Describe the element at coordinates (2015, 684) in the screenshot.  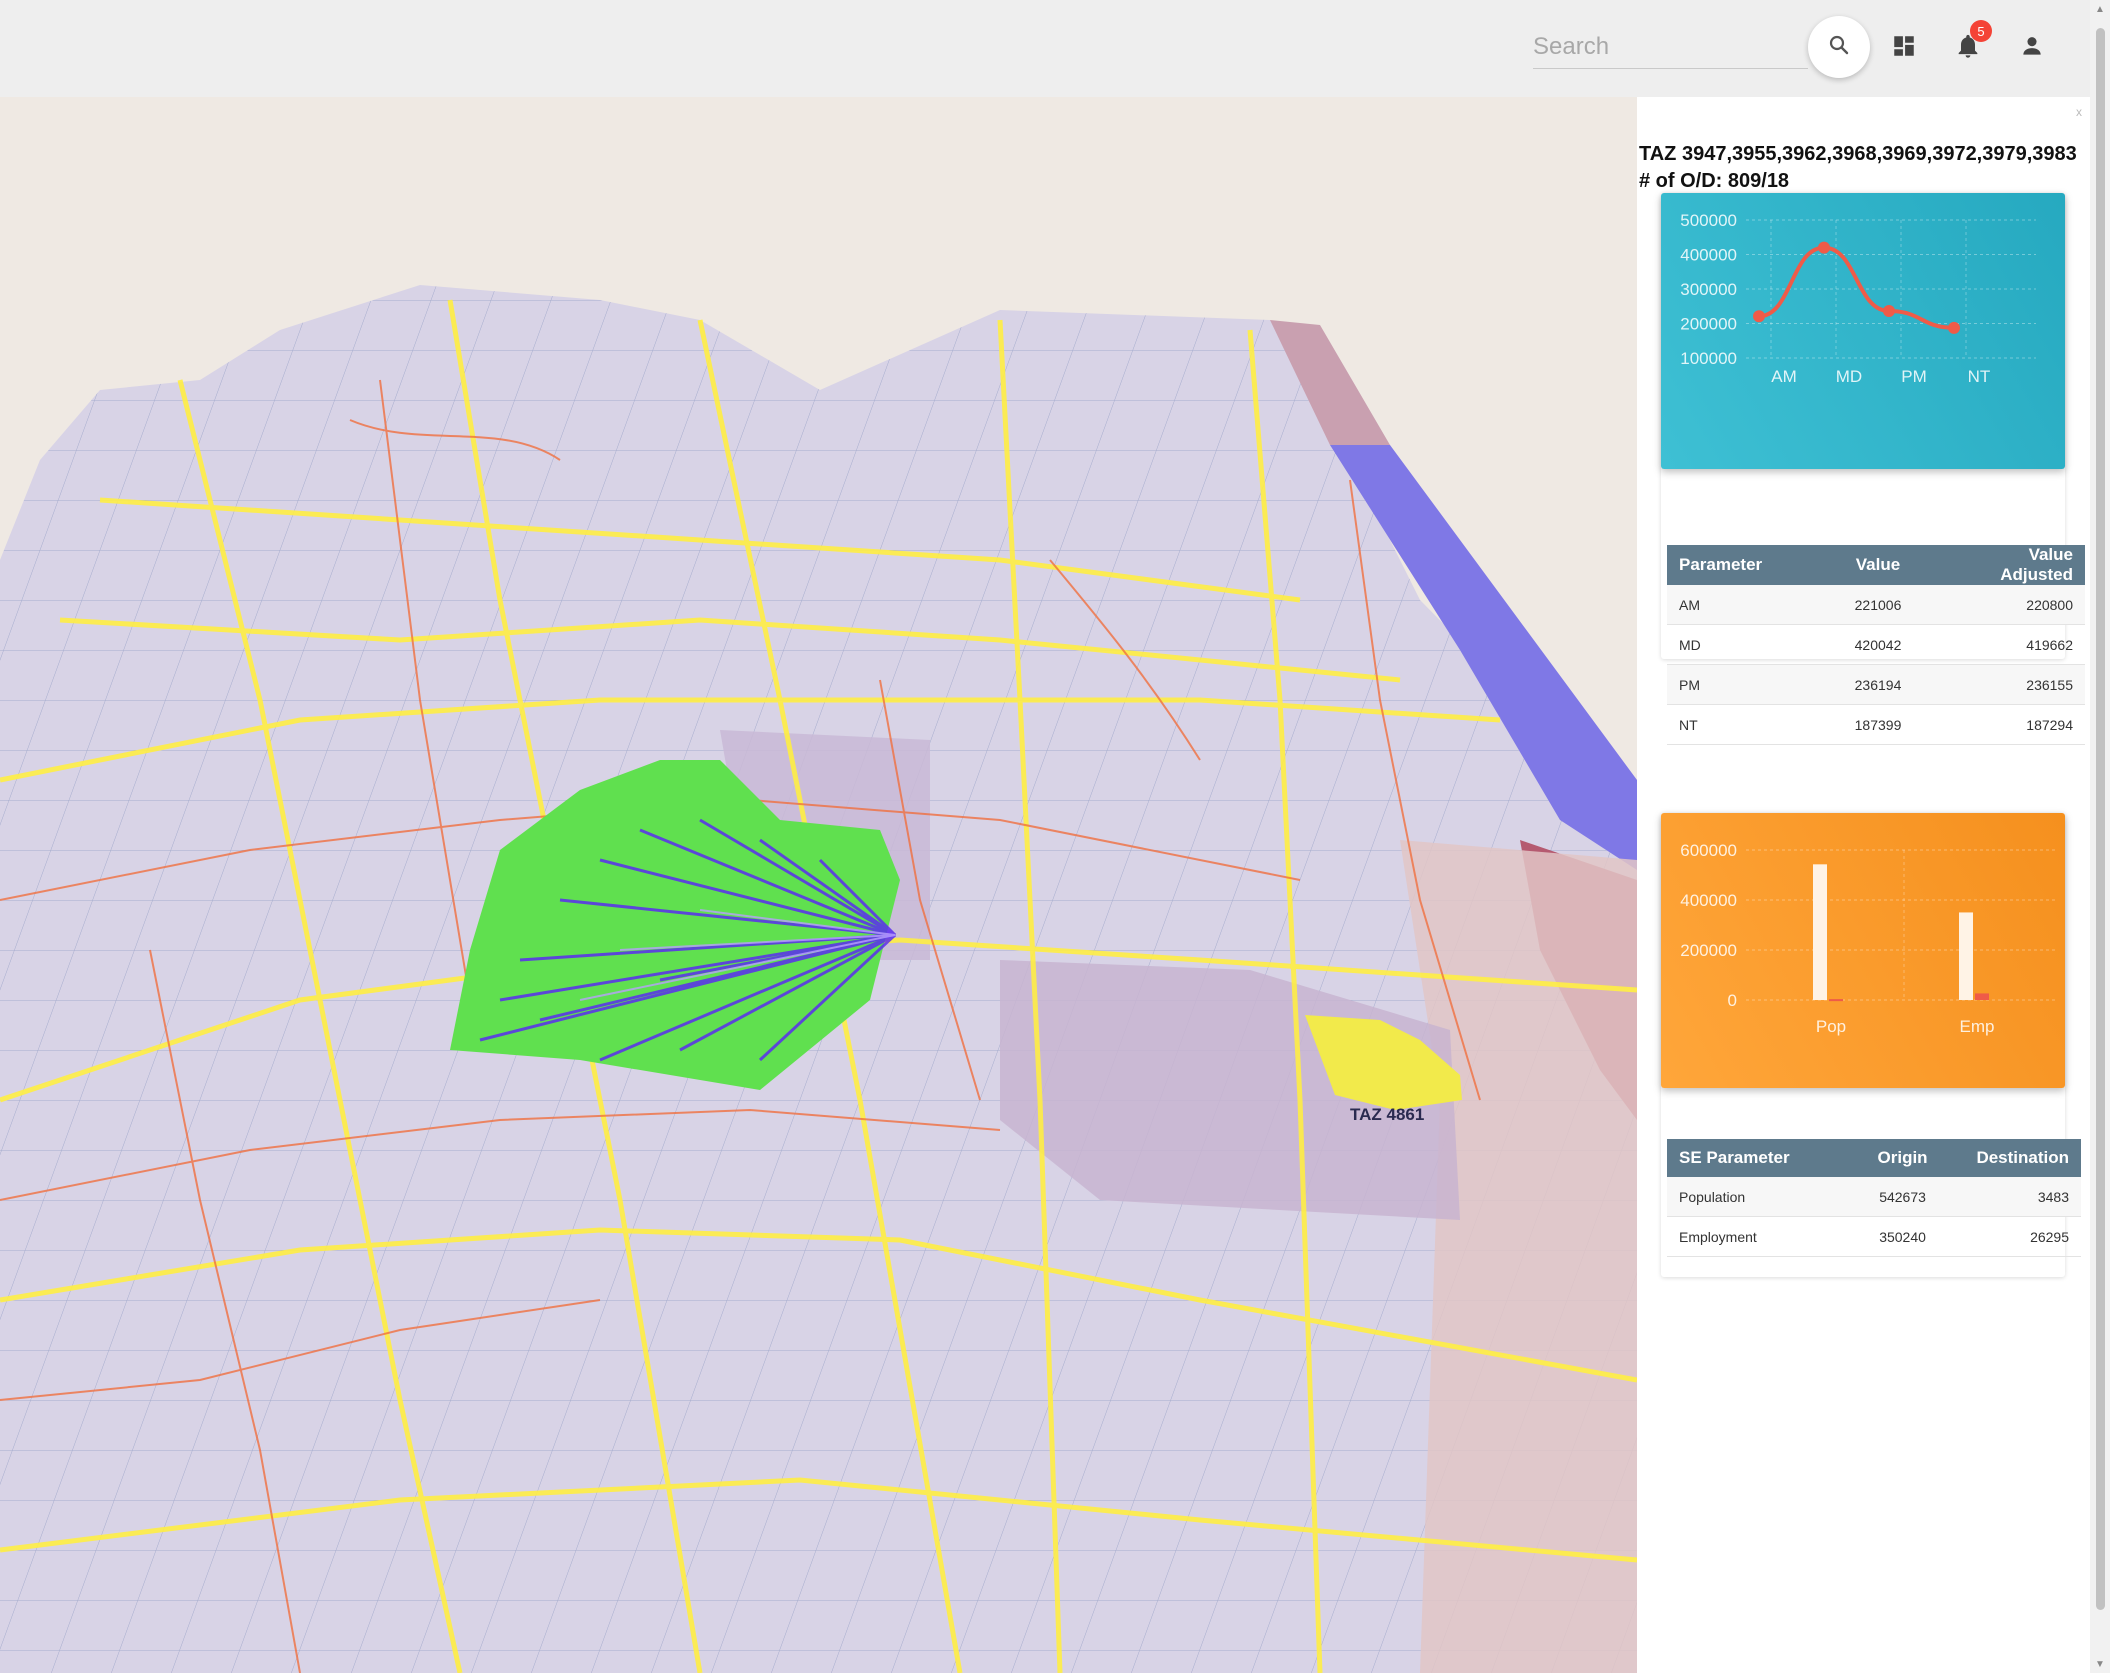
I see `adjusted-value-cell: 236155` at that location.